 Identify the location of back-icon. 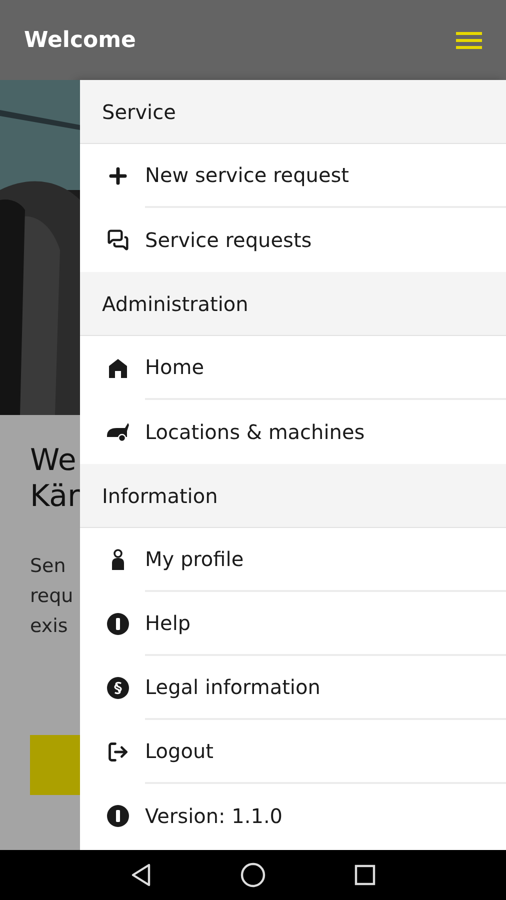
(141, 875).